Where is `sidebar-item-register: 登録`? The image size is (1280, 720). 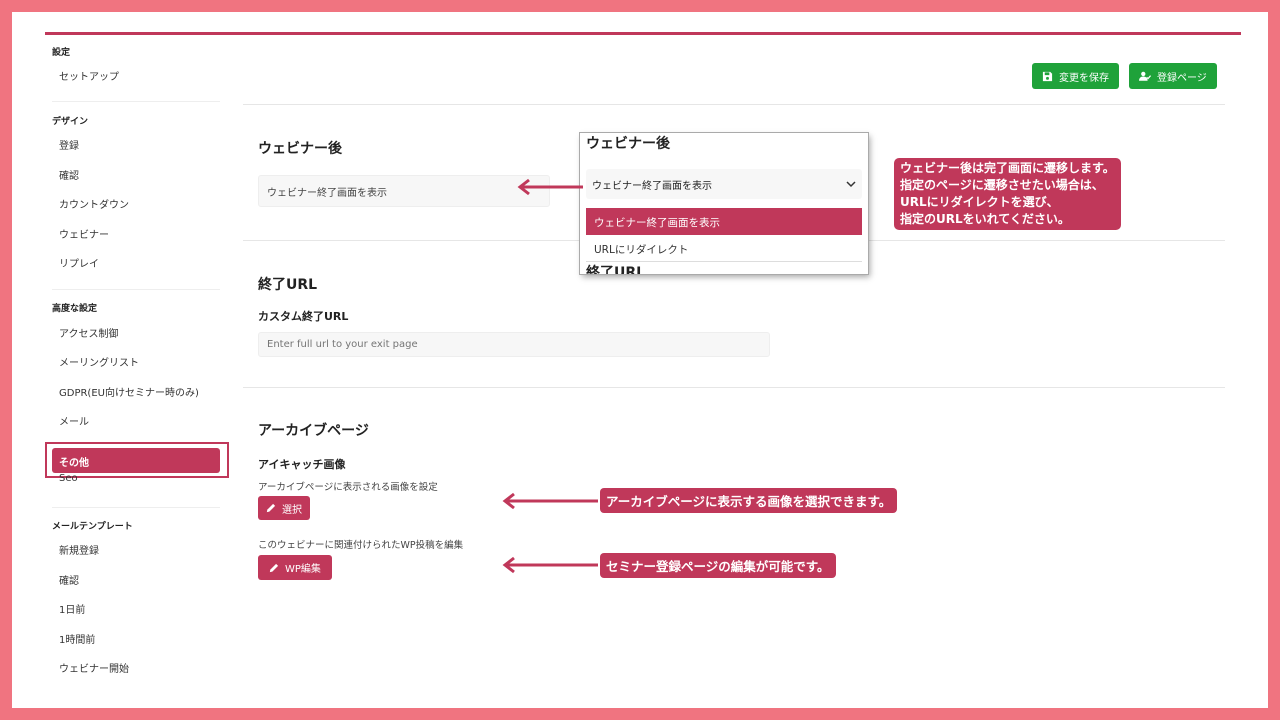 sidebar-item-register: 登録 is located at coordinates (69, 144).